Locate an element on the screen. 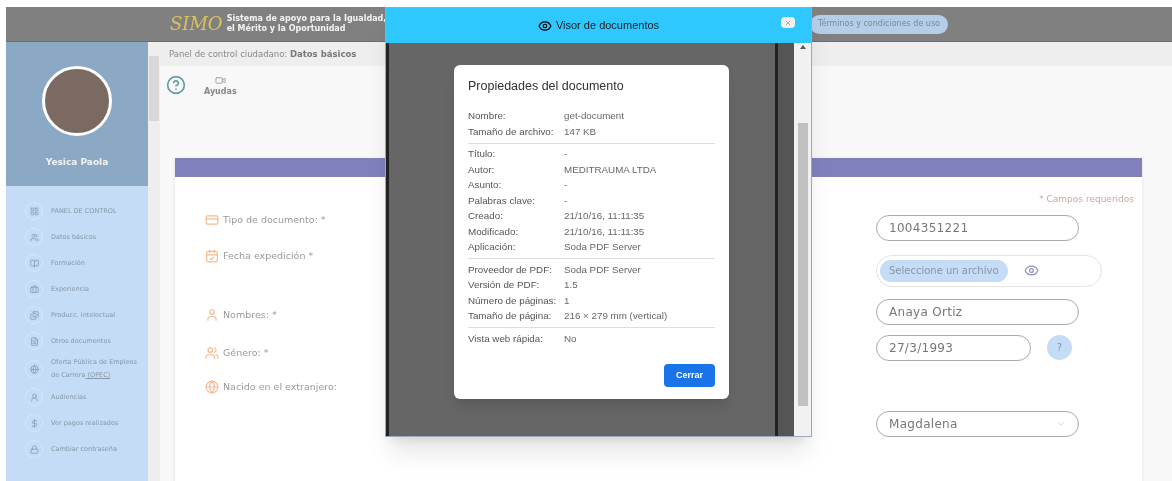  property-value: No is located at coordinates (570, 338).